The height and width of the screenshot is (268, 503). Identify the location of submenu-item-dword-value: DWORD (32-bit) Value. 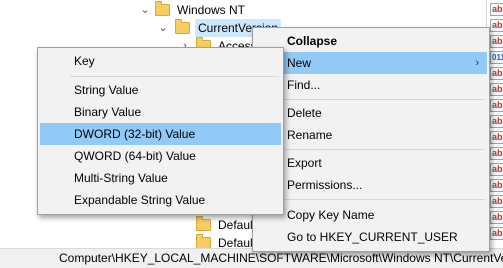
(160, 134).